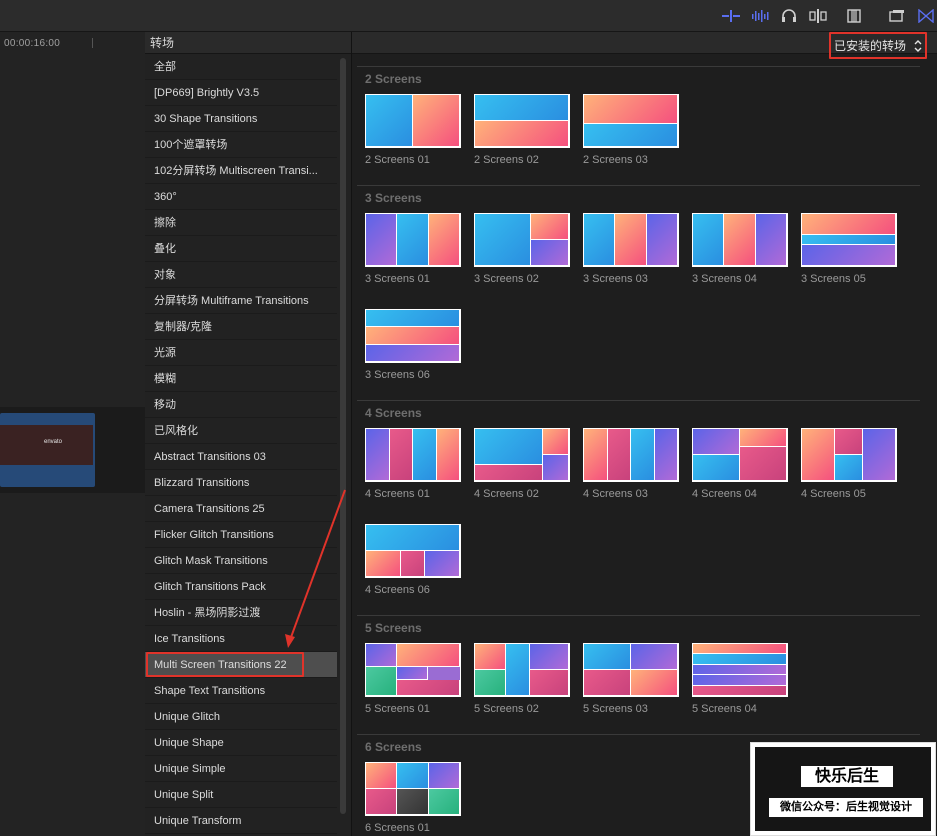  I want to click on sidebar-item: Unique Simple, so click(241, 769).